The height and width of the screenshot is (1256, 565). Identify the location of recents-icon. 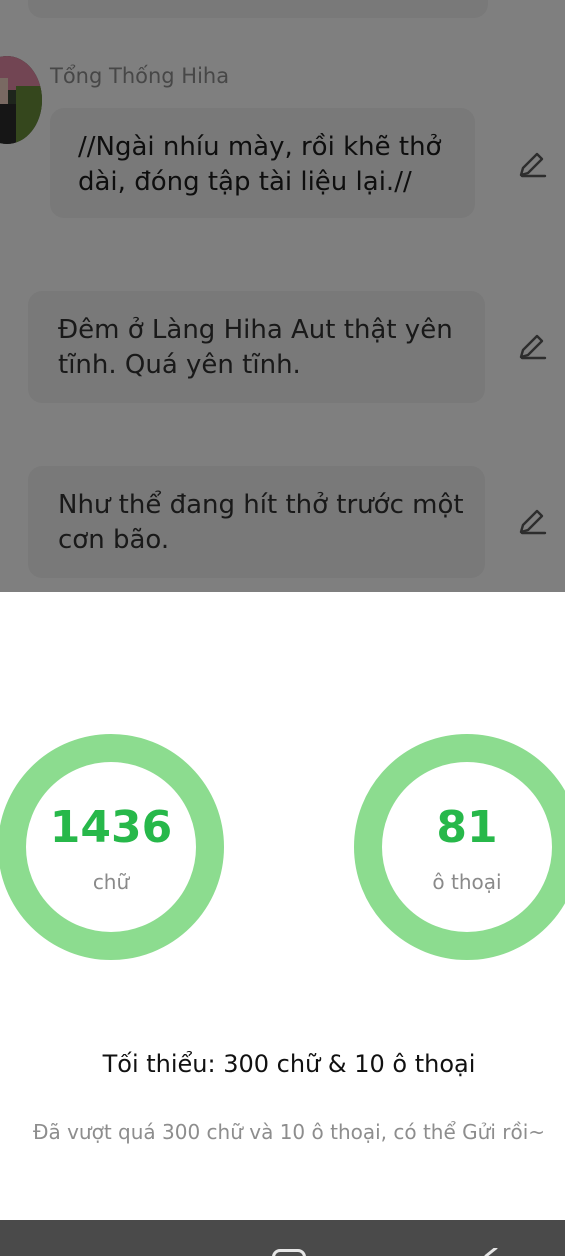
(90, 1253).